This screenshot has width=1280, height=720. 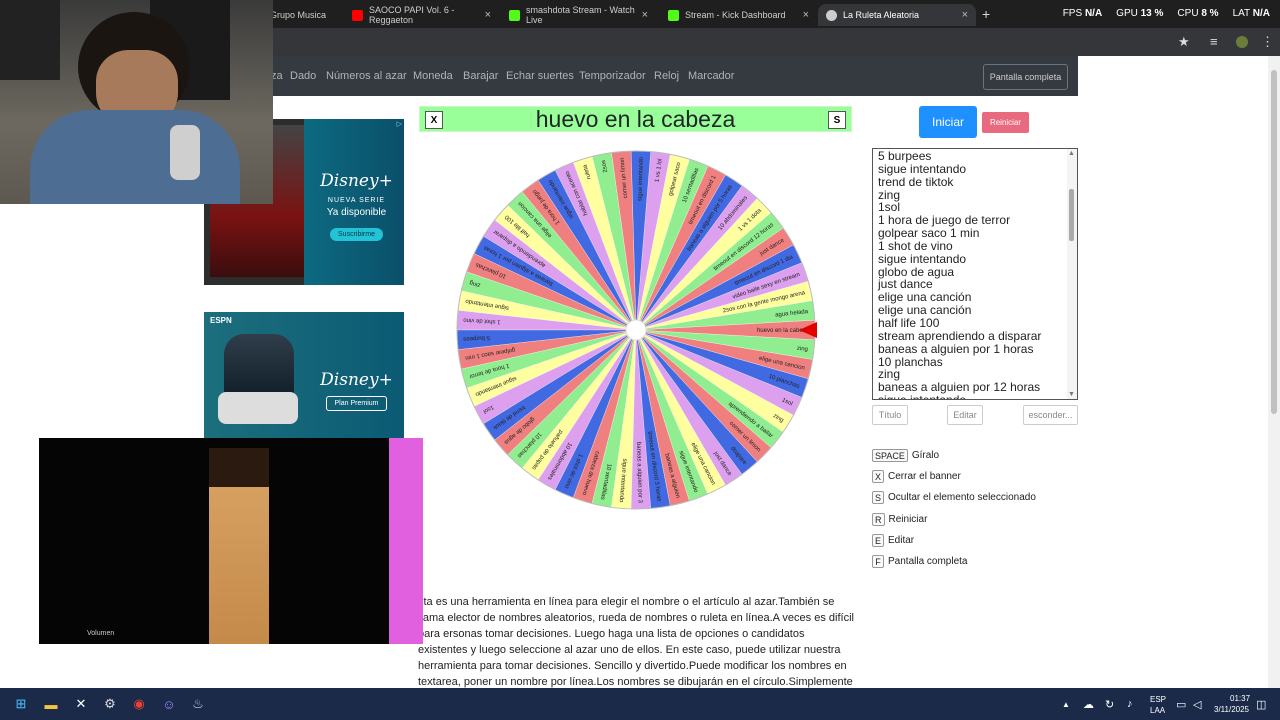 I want to click on tray-chevron-icon: ▲, so click(x=1066, y=704).